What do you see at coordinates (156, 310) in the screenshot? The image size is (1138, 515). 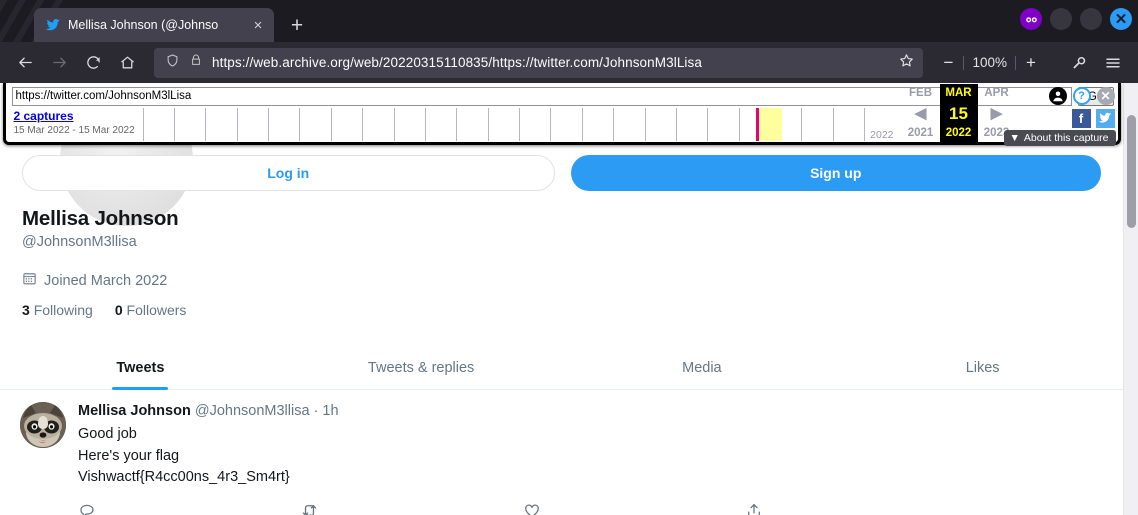 I see `followers-label: Followers` at bounding box center [156, 310].